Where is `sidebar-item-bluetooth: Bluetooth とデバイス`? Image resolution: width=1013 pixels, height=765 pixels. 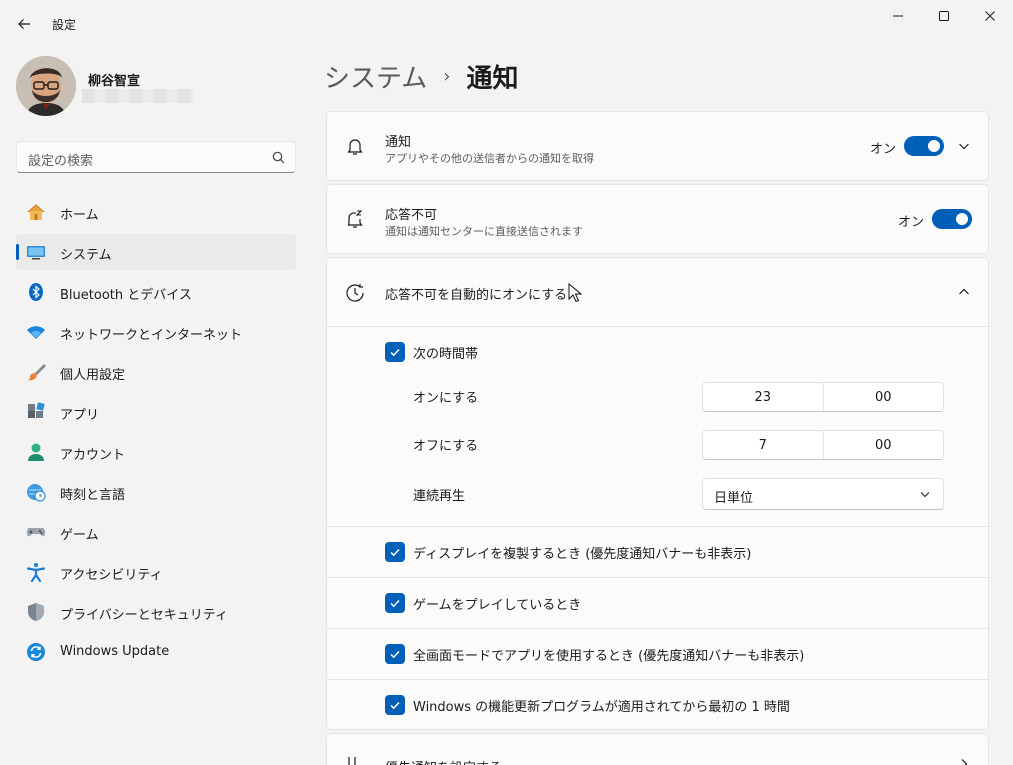
sidebar-item-bluetooth: Bluetooth とデバイス is located at coordinates (156, 292).